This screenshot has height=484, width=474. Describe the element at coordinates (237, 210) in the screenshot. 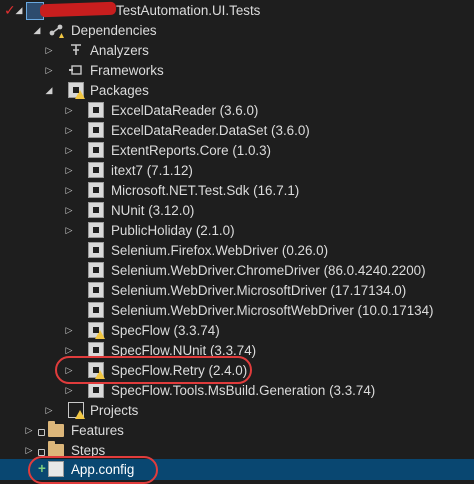

I see `package-item: ▷ NUnit (3.12.0)` at that location.